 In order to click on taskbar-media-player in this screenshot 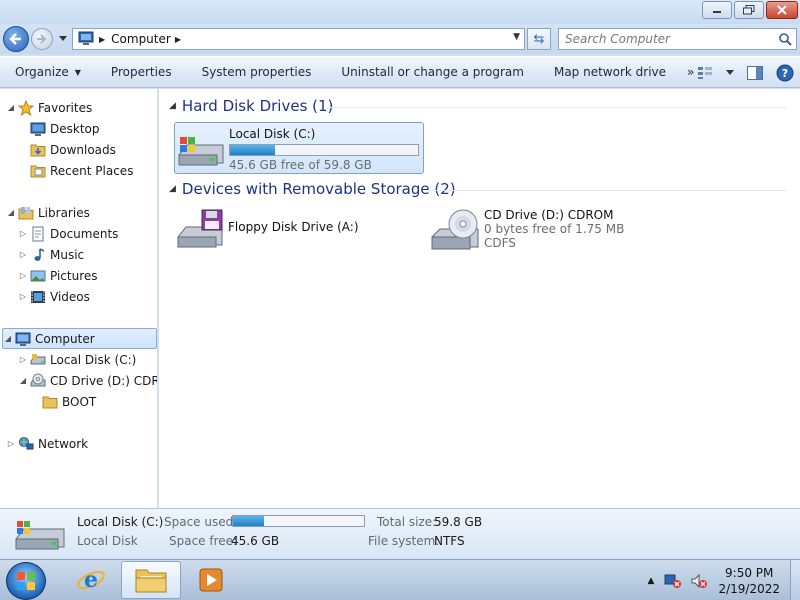, I will do `click(211, 580)`.